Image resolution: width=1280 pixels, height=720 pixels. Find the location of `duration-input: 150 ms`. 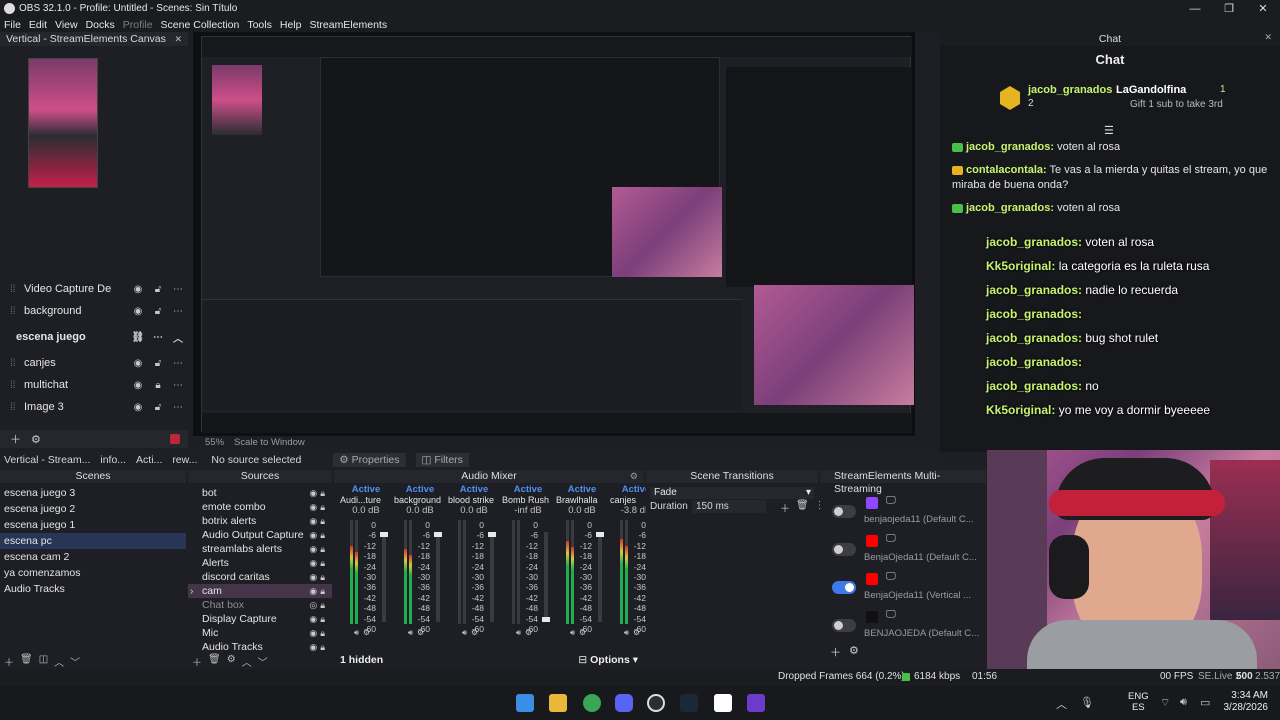

duration-input: 150 ms is located at coordinates (729, 506).